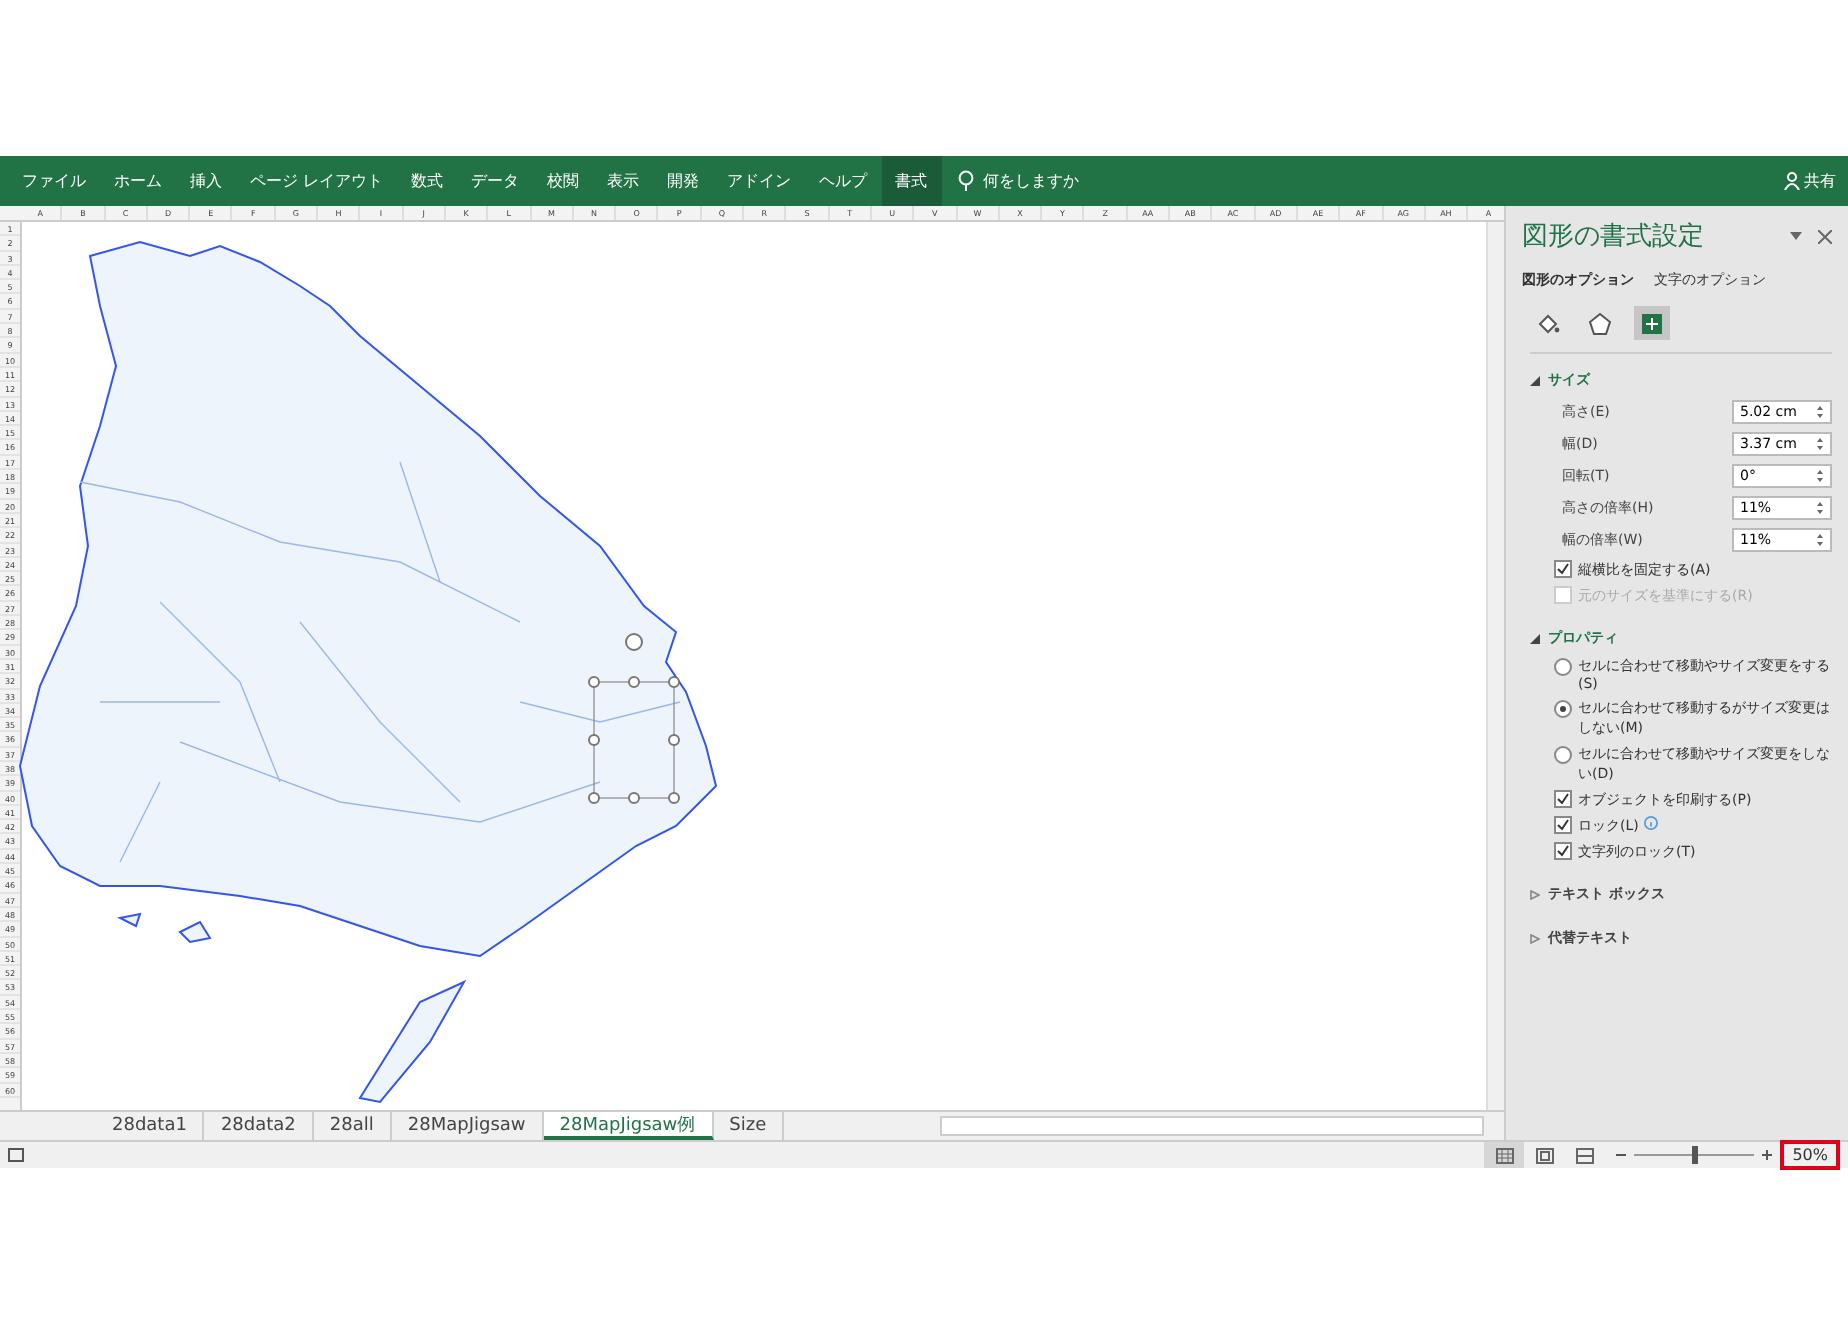 Image resolution: width=1848 pixels, height=1320 pixels. Describe the element at coordinates (1810, 1155) in the screenshot. I see `zoom-level: 50%` at that location.